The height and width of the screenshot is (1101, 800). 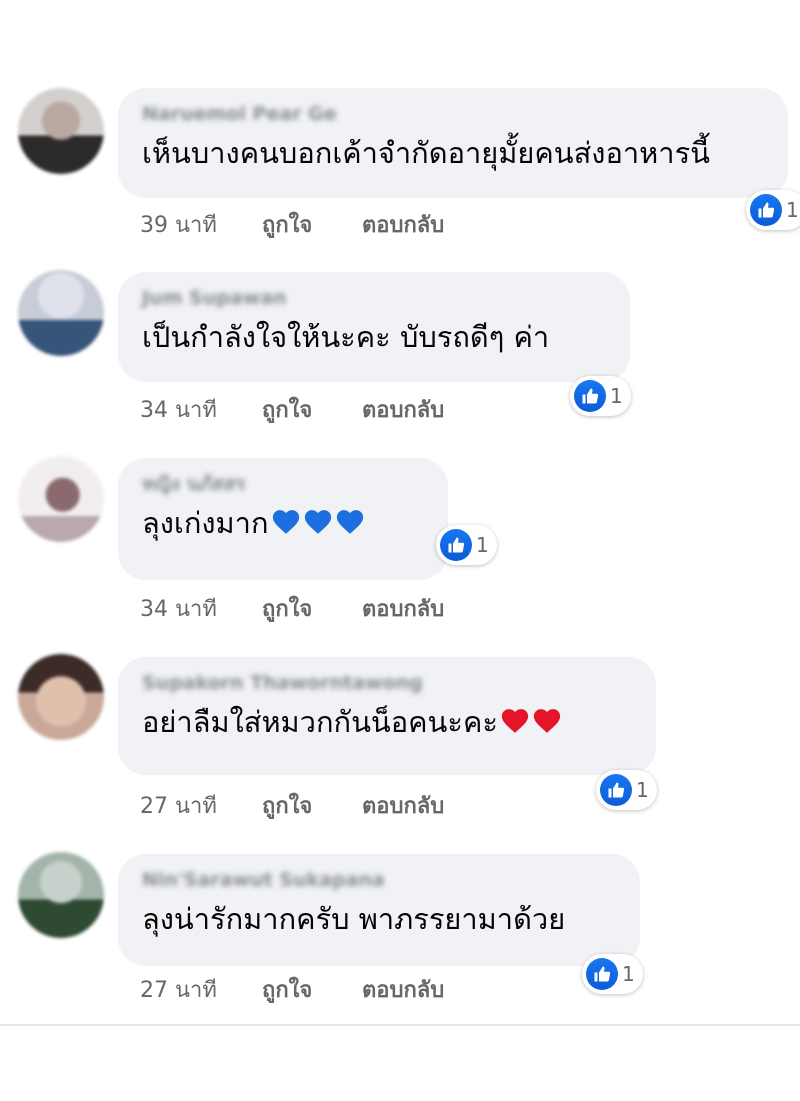 I want to click on comment-text: ลุงน่ารักมากครับ พาภรรยามาด้วย, so click(x=354, y=919).